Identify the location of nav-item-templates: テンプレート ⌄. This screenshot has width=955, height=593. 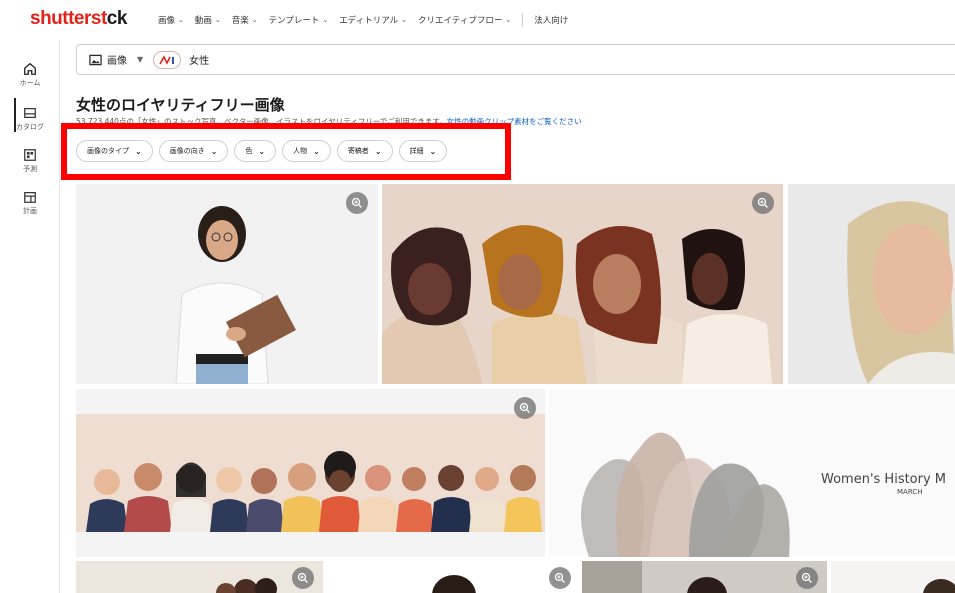
(299, 20).